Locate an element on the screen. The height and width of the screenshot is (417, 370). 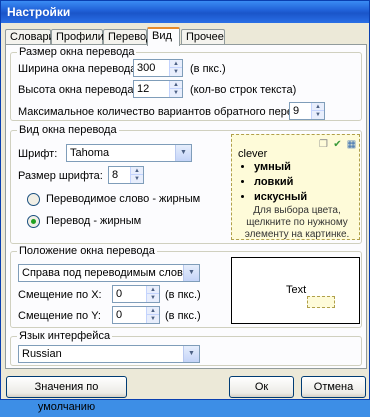
font-label: Шрифт: is located at coordinates (38, 154).